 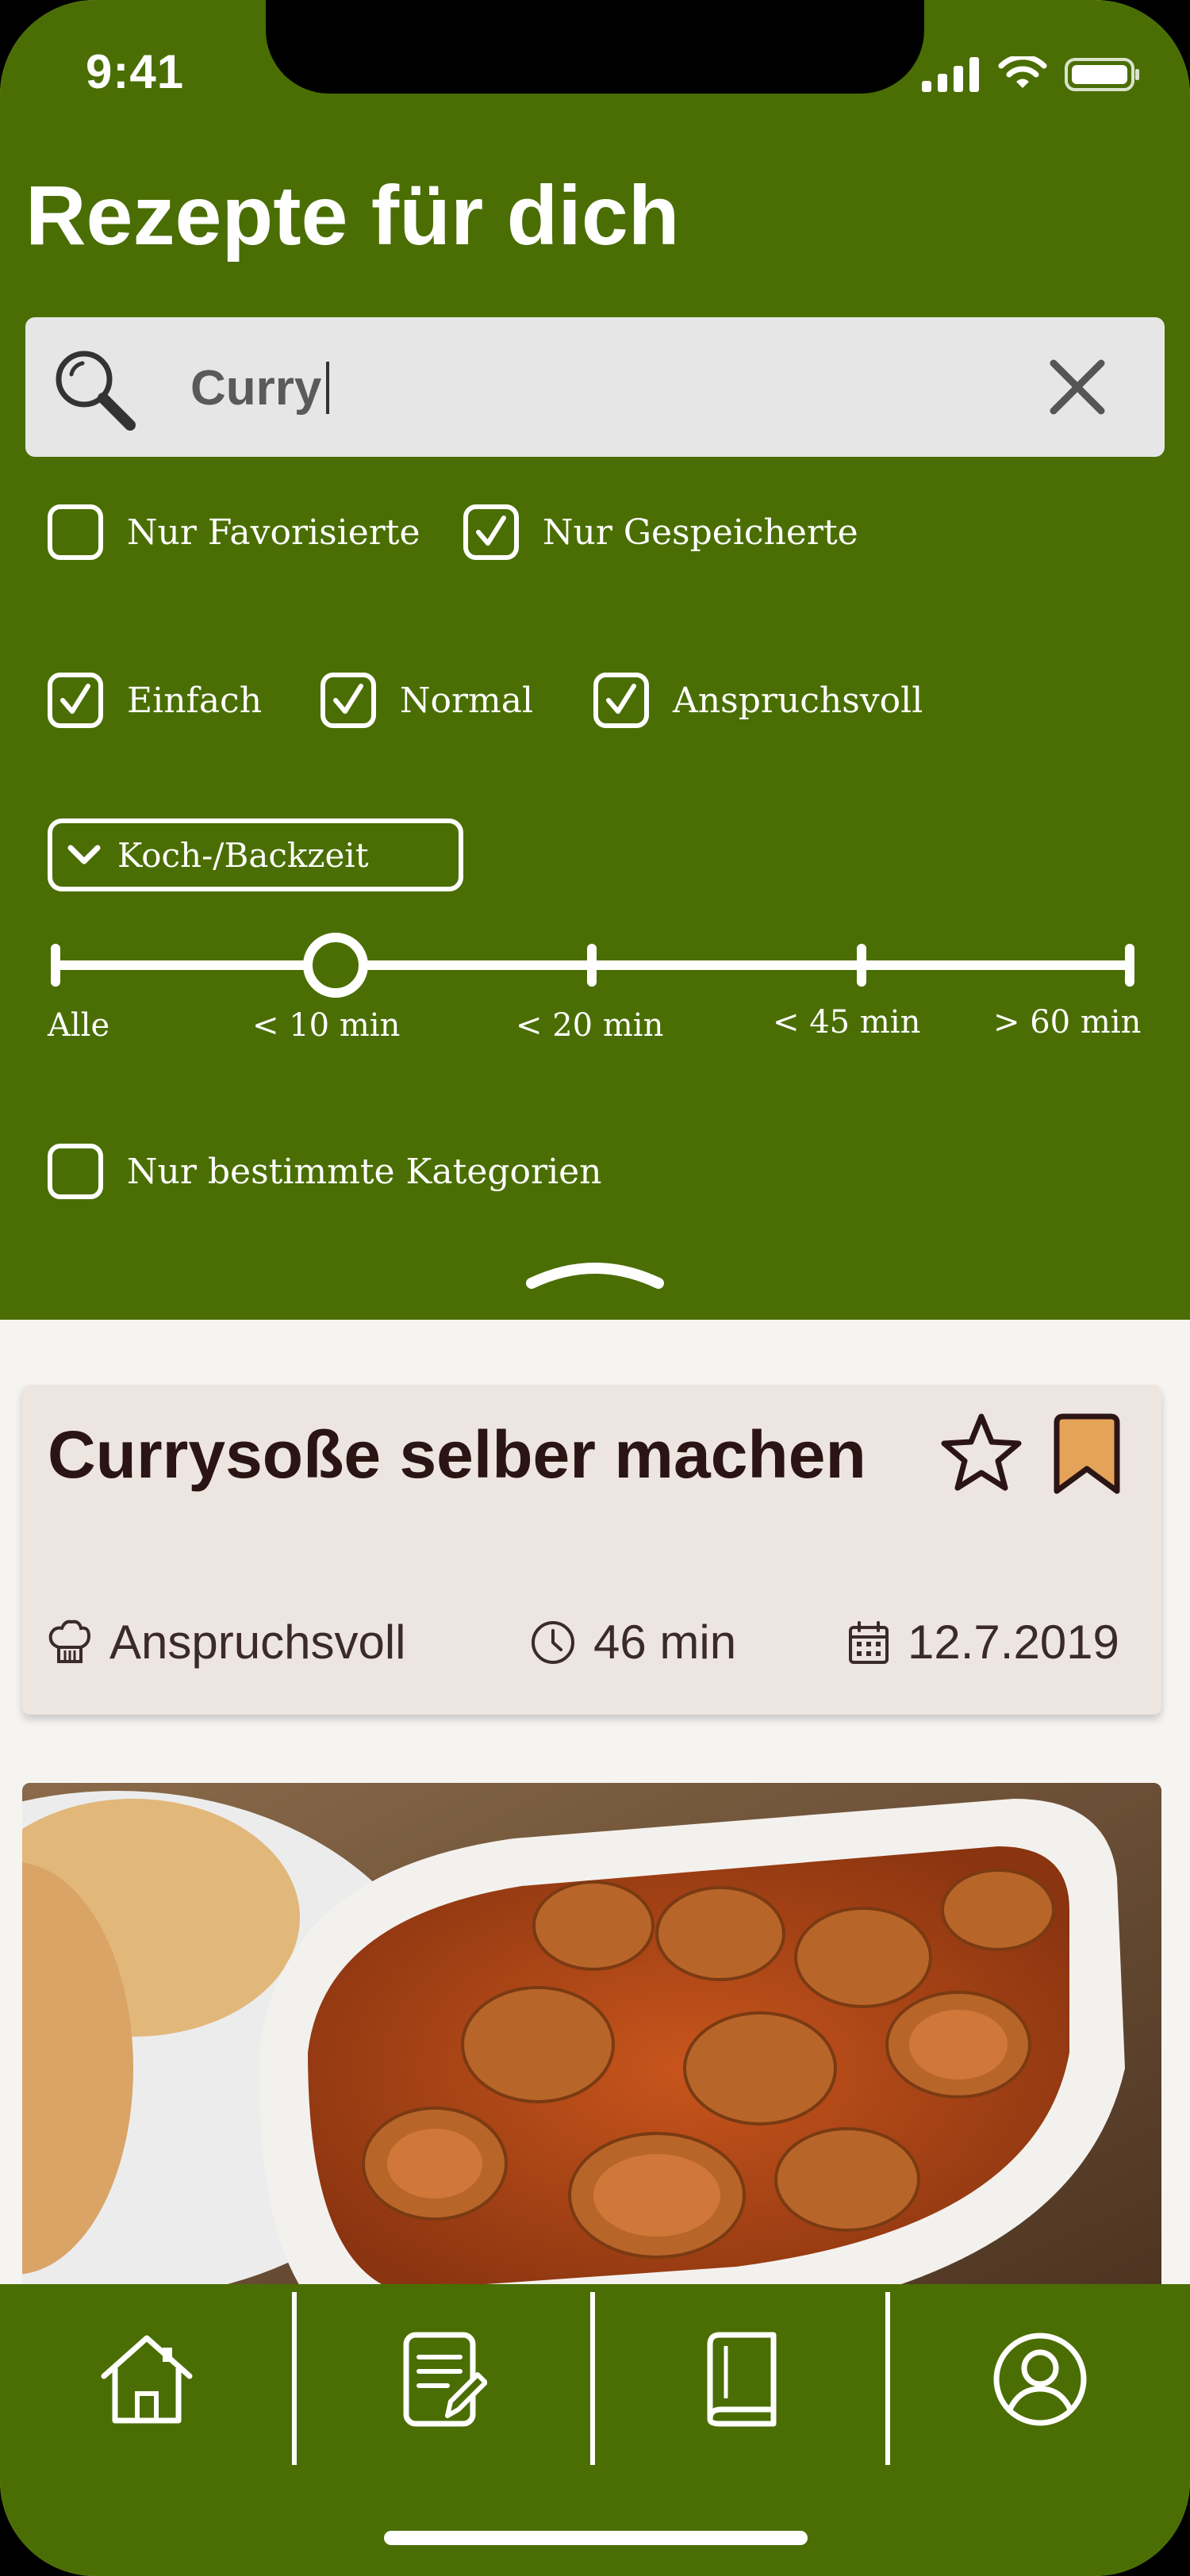 What do you see at coordinates (1022, 72) in the screenshot?
I see `wifi-icon` at bounding box center [1022, 72].